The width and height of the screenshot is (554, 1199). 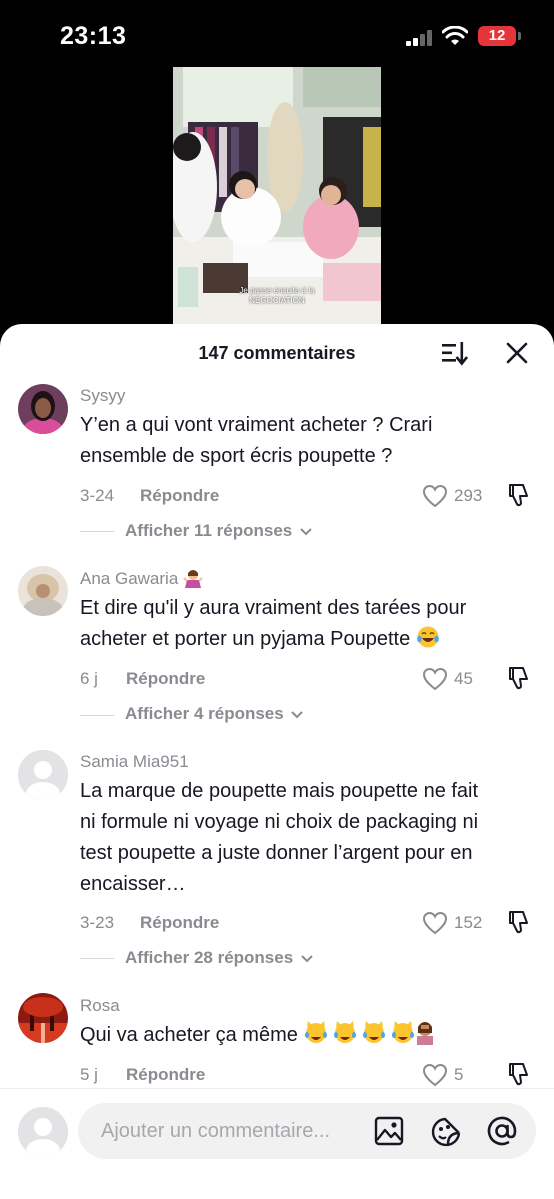 What do you see at coordinates (256, 425) in the screenshot?
I see `comment-text-line: Y’en a qui vont vraiment acheter ? Crari` at bounding box center [256, 425].